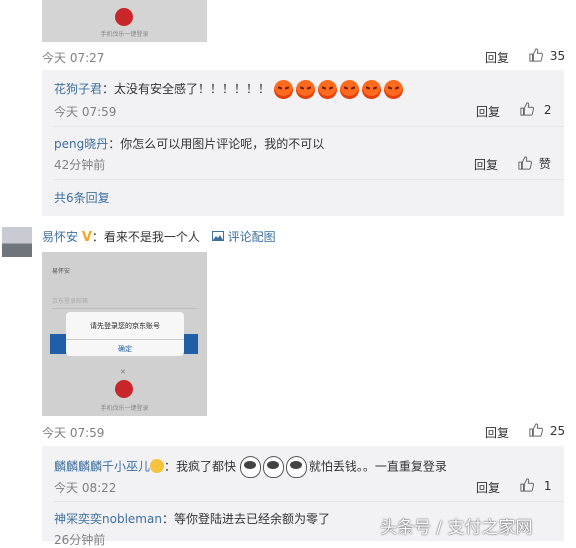 The width and height of the screenshot is (576, 548). What do you see at coordinates (125, 326) in the screenshot?
I see `dialog-message: 请先登录您的京东账号` at bounding box center [125, 326].